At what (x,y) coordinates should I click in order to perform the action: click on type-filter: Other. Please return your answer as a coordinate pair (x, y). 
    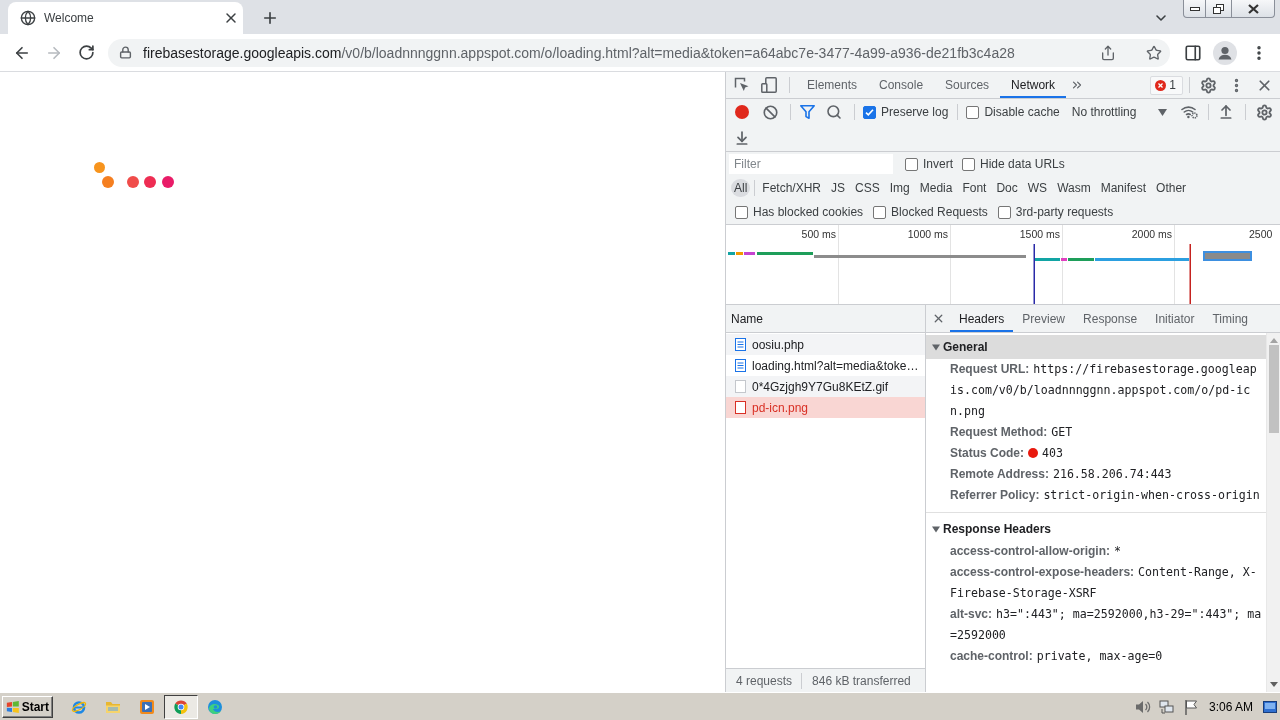
    Looking at the image, I should click on (1171, 188).